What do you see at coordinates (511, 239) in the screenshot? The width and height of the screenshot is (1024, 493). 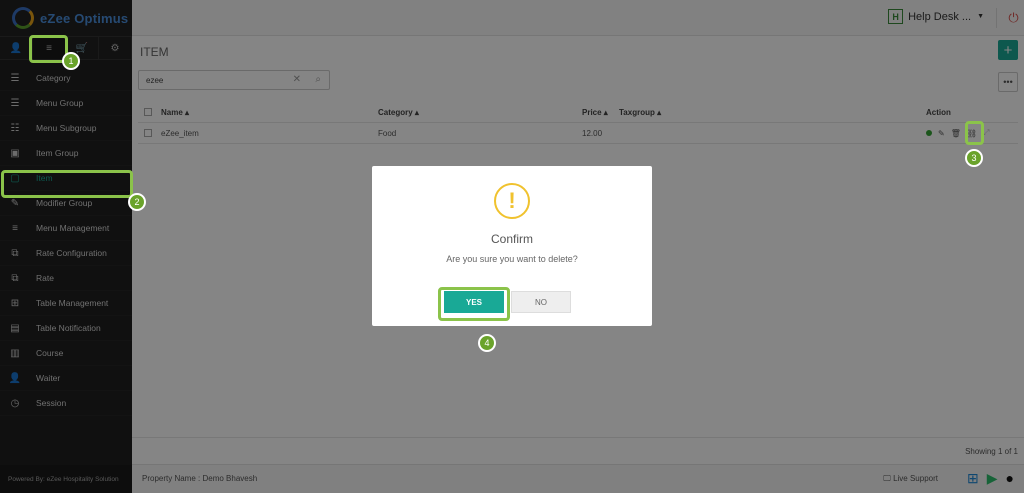 I see `dialog-title: Confirm` at bounding box center [511, 239].